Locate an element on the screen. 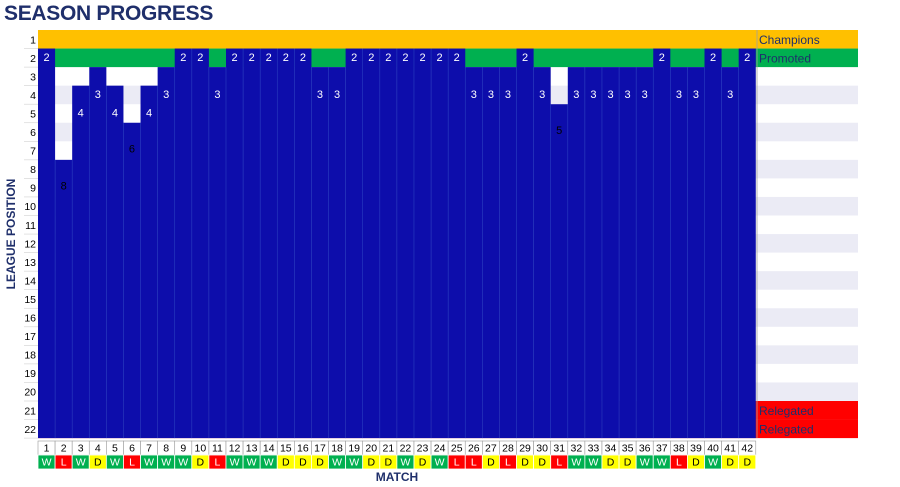  y-tick-label: 18 is located at coordinates (30, 356).